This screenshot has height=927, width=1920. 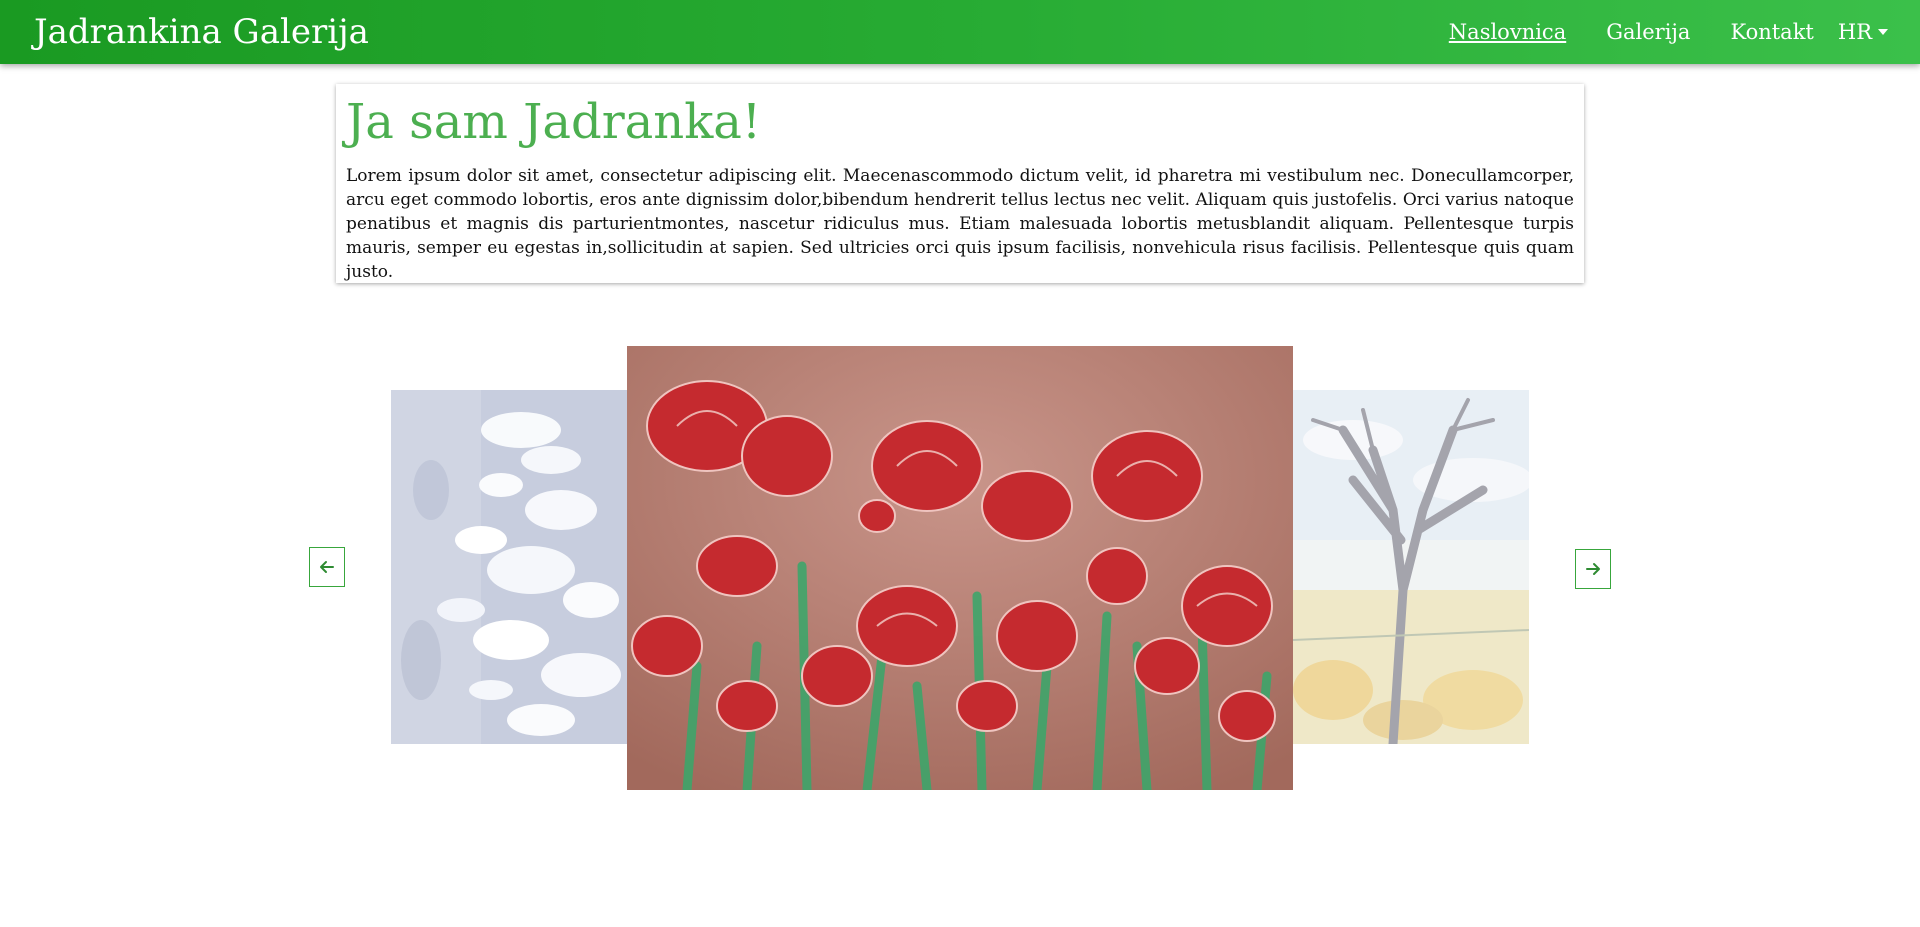 I want to click on carousel-slide-next, so click(x=1411, y=567).